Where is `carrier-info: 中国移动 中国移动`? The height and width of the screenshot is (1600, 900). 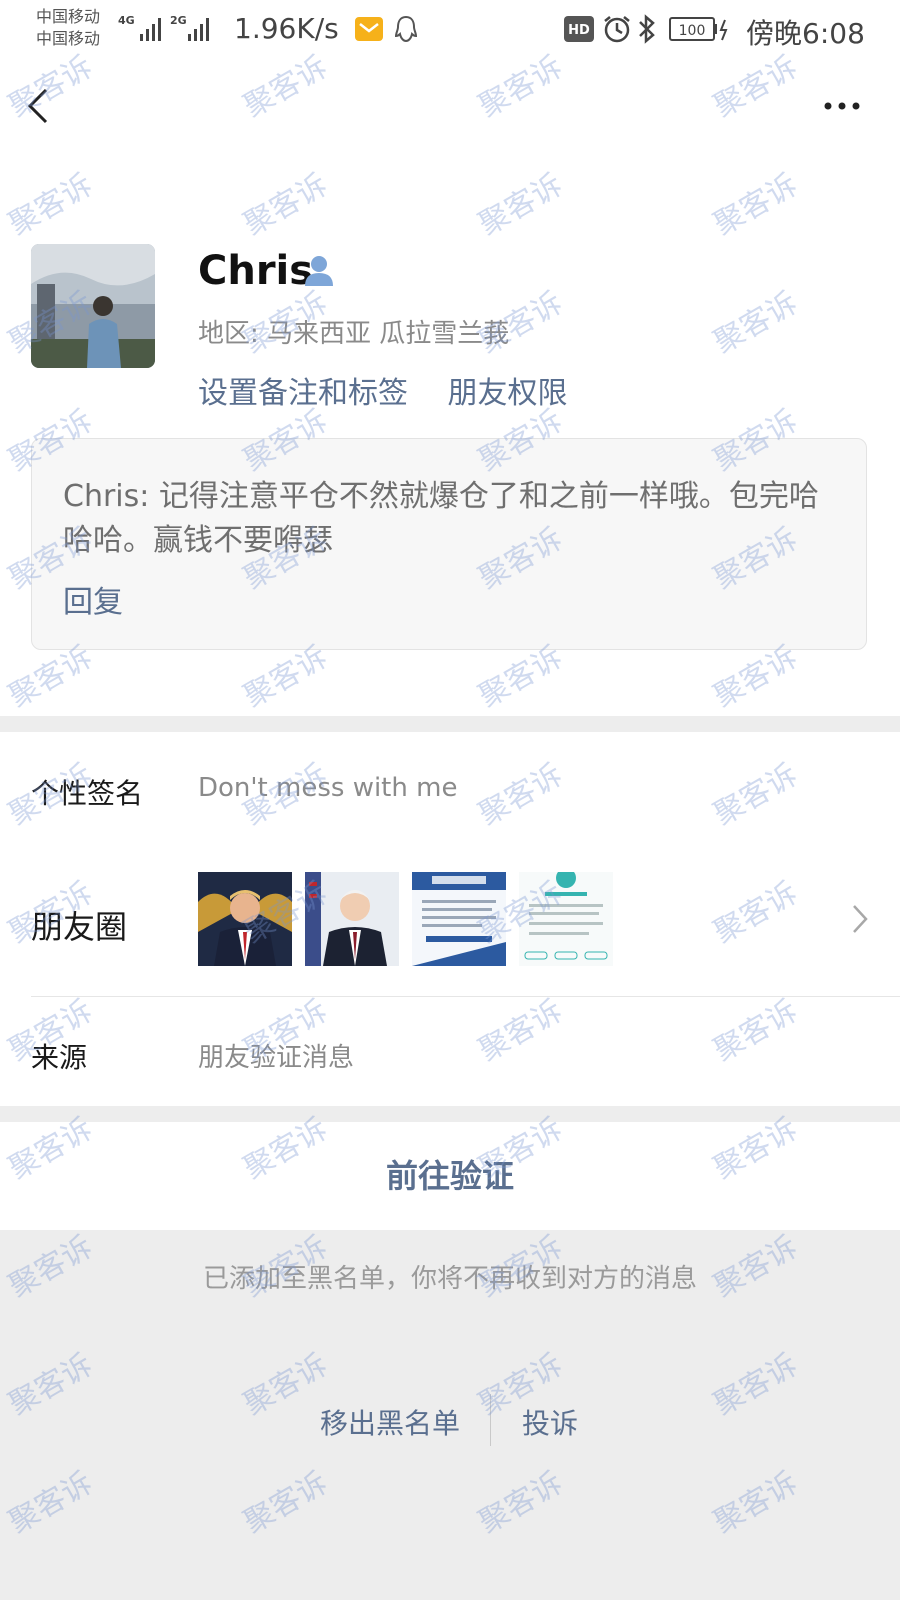 carrier-info: 中国移动 中国移动 is located at coordinates (68, 28).